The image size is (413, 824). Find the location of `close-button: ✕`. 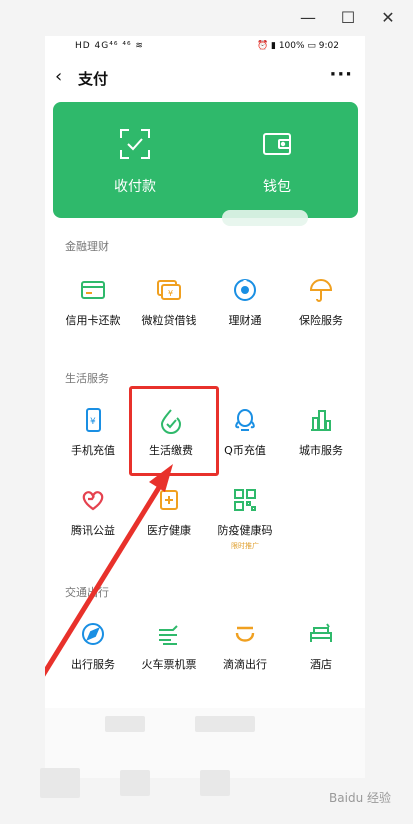

close-button: ✕ is located at coordinates (388, 18).